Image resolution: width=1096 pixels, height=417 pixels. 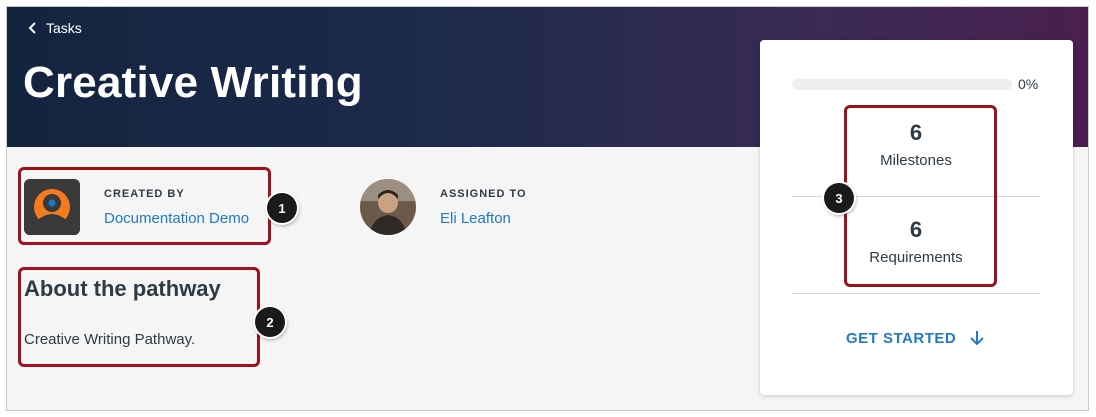 I want to click on callout-number-1: 1, so click(x=282, y=208).